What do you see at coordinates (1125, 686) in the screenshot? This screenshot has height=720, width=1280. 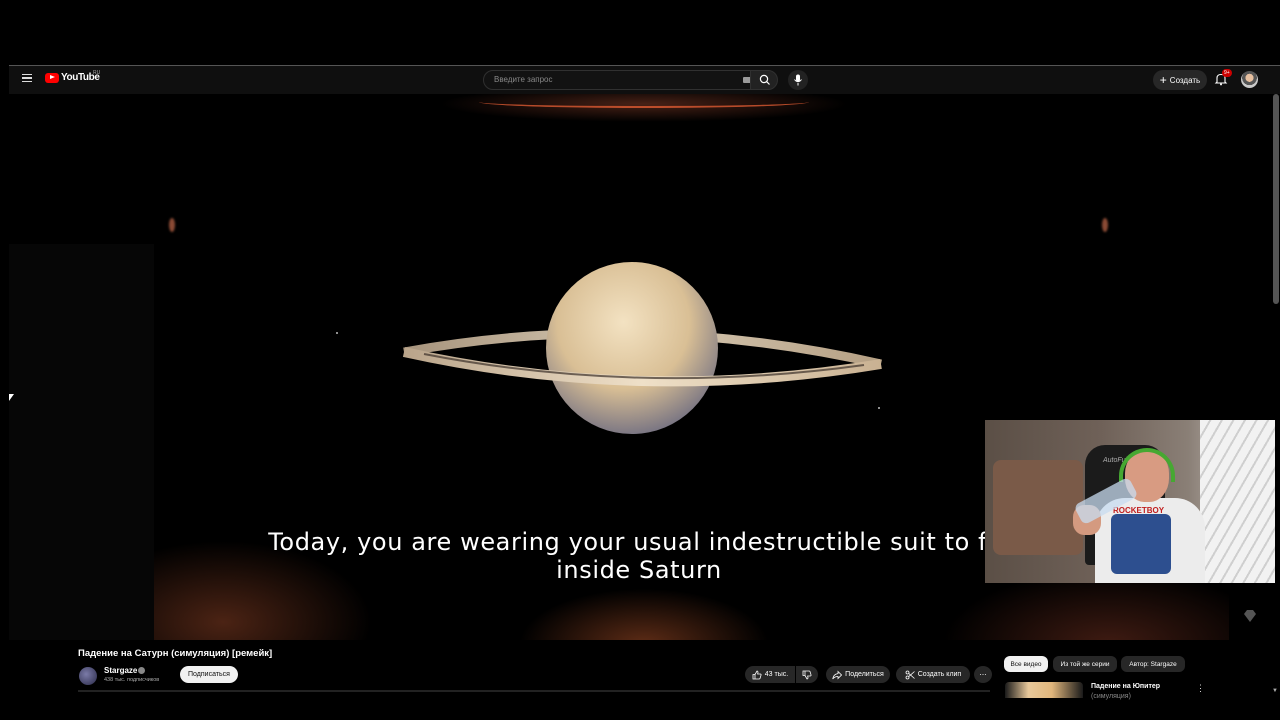 I see `recommendation-title: Падение на Юпитер` at bounding box center [1125, 686].